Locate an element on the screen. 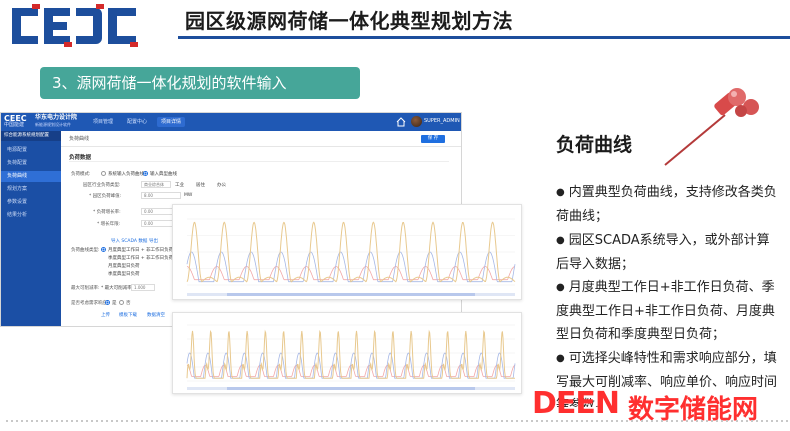 Image resolution: width=790 pixels, height=431 pixels. peak-label: * 园区负荷峰值: is located at coordinates (105, 196).